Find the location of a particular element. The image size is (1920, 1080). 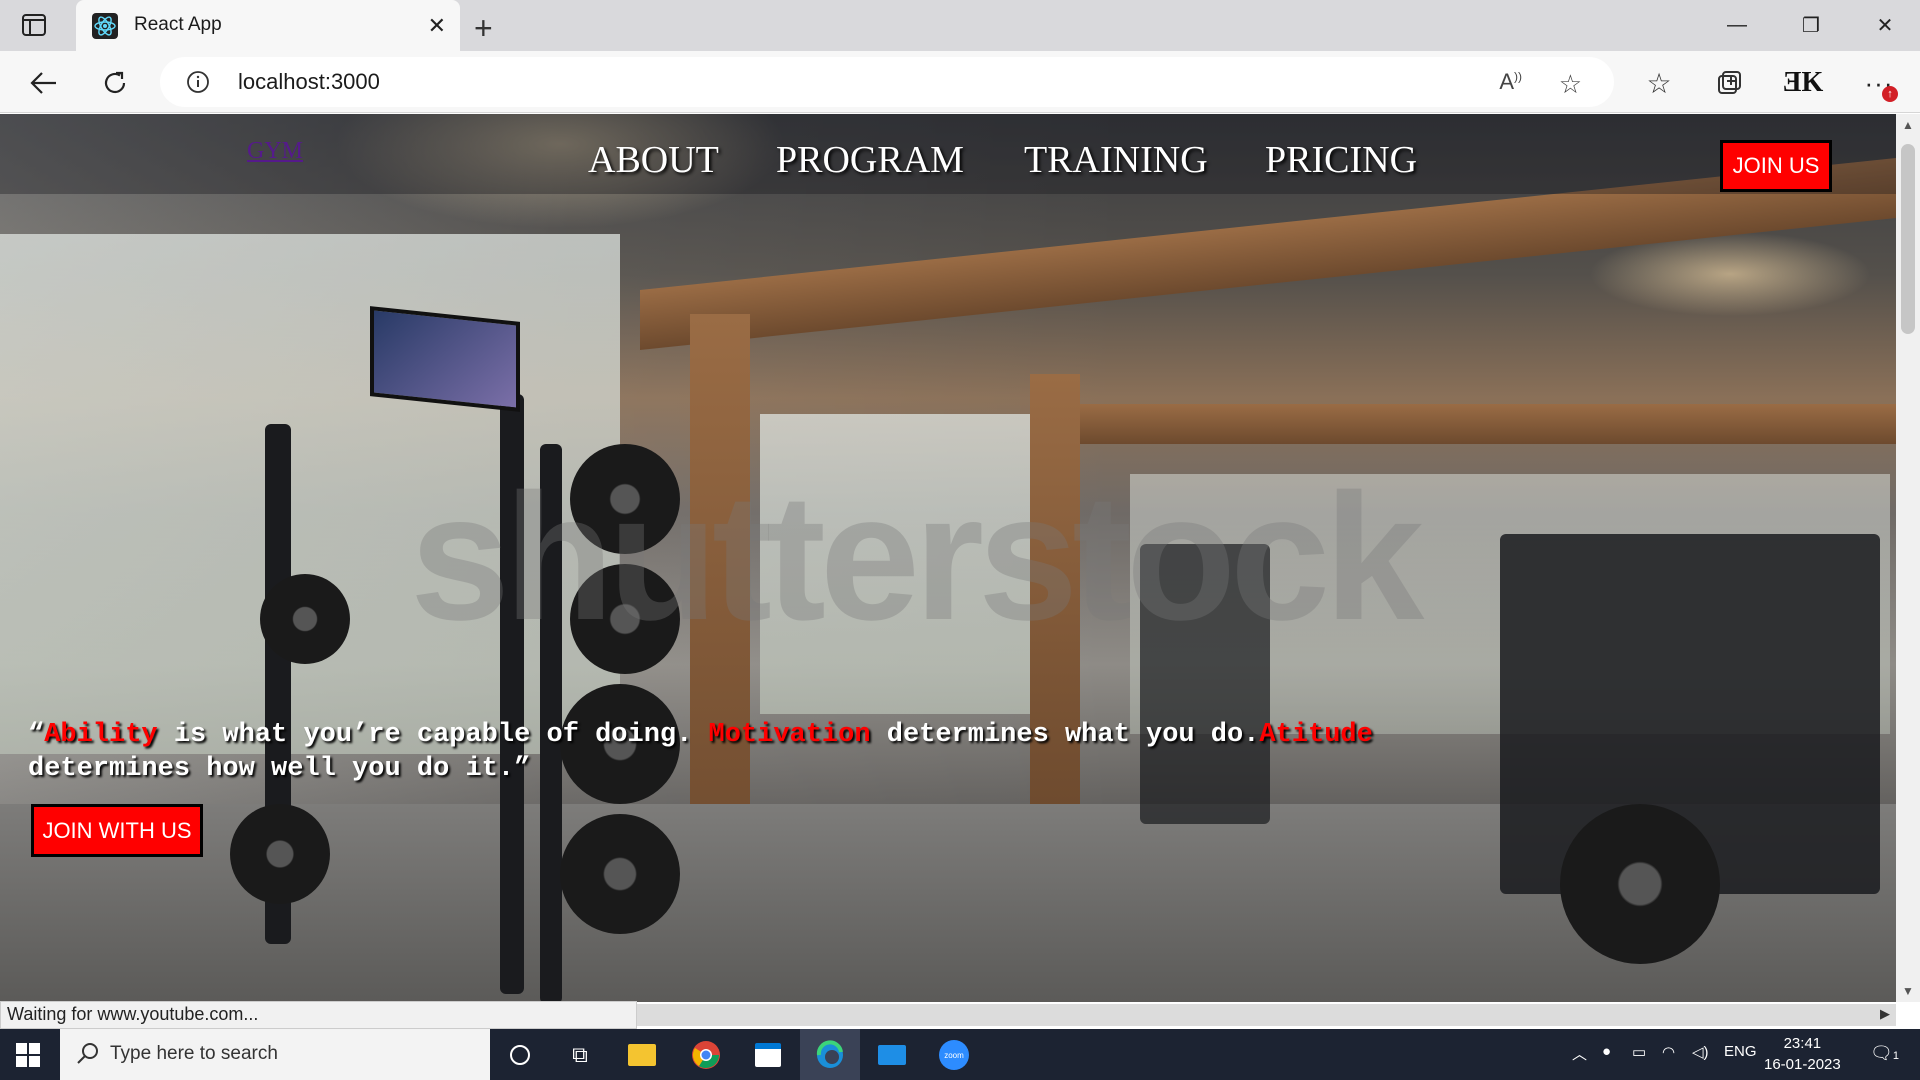

microsoft-store-icon is located at coordinates (768, 1055).